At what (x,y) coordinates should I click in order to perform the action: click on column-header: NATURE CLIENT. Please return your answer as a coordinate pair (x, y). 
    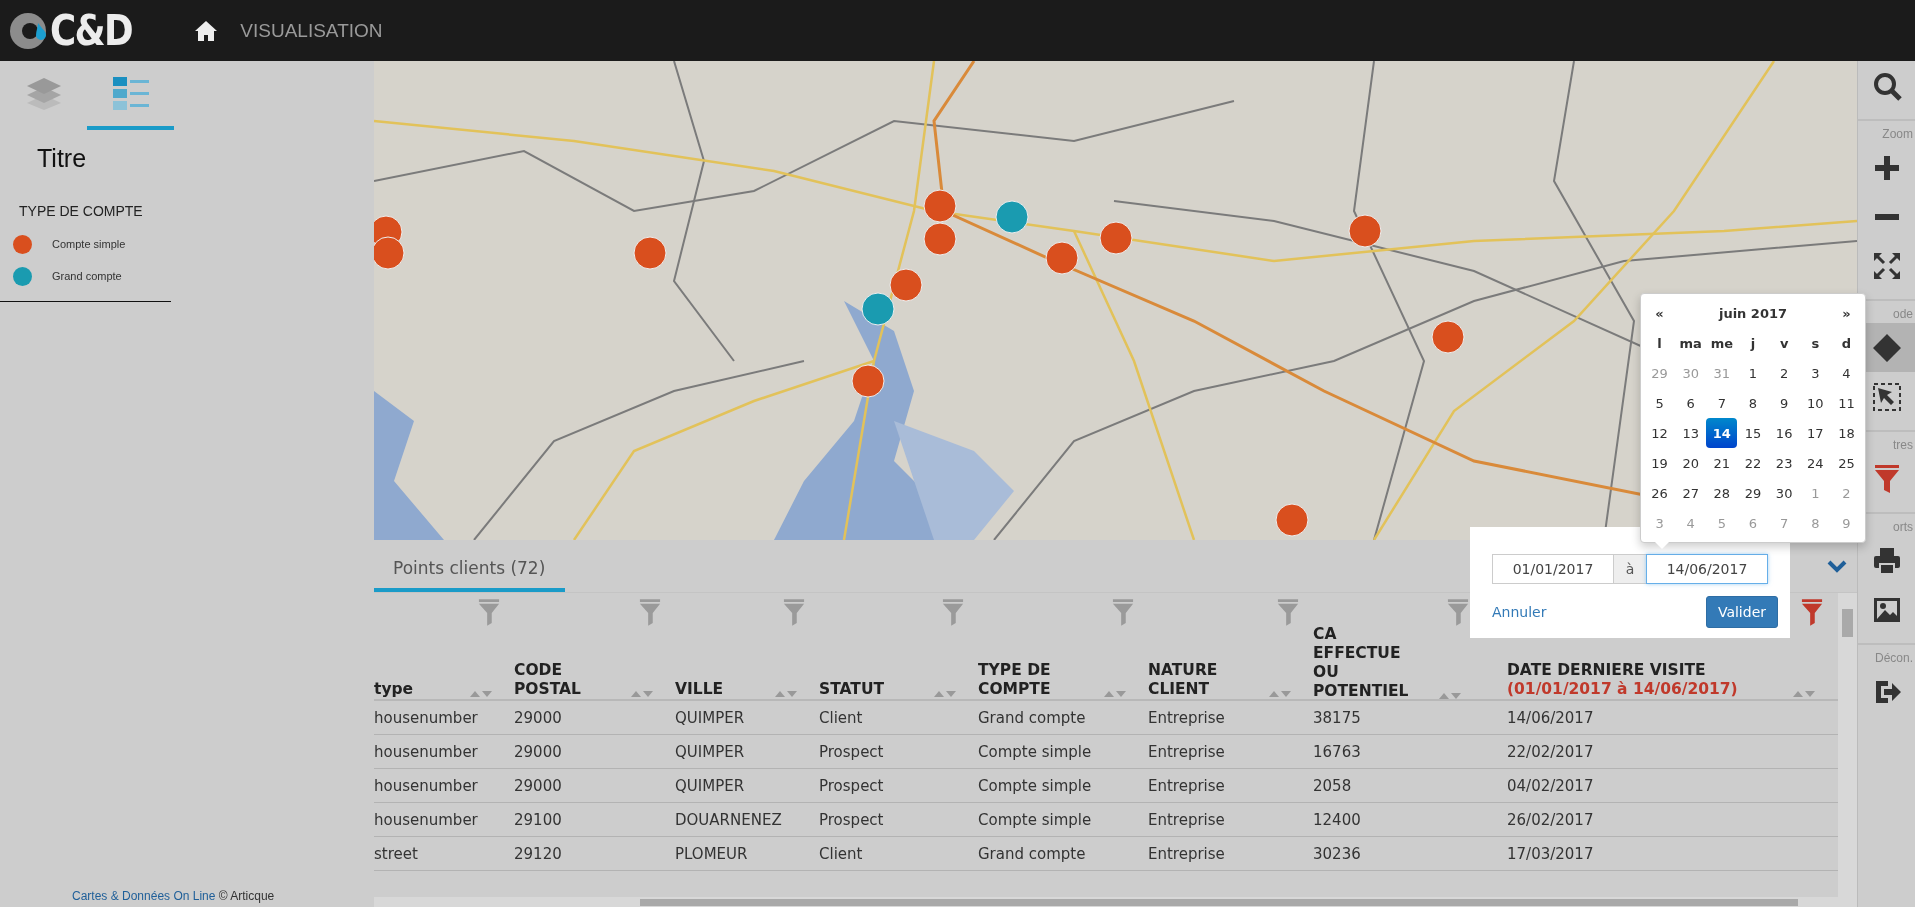
    Looking at the image, I should click on (1183, 680).